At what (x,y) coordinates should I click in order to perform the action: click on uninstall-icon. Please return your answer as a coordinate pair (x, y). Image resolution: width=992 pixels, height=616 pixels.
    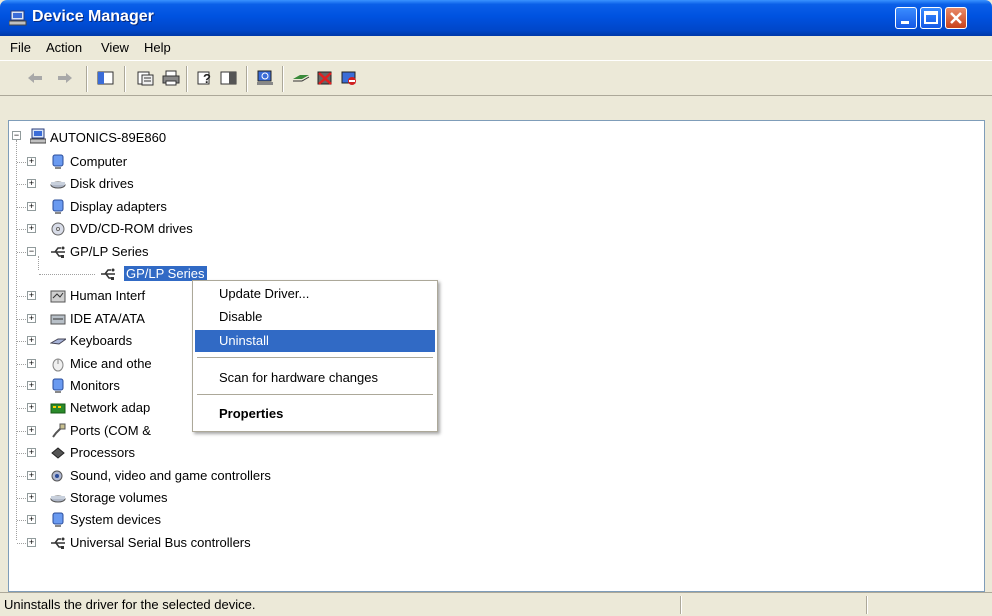
    Looking at the image, I should click on (325, 78).